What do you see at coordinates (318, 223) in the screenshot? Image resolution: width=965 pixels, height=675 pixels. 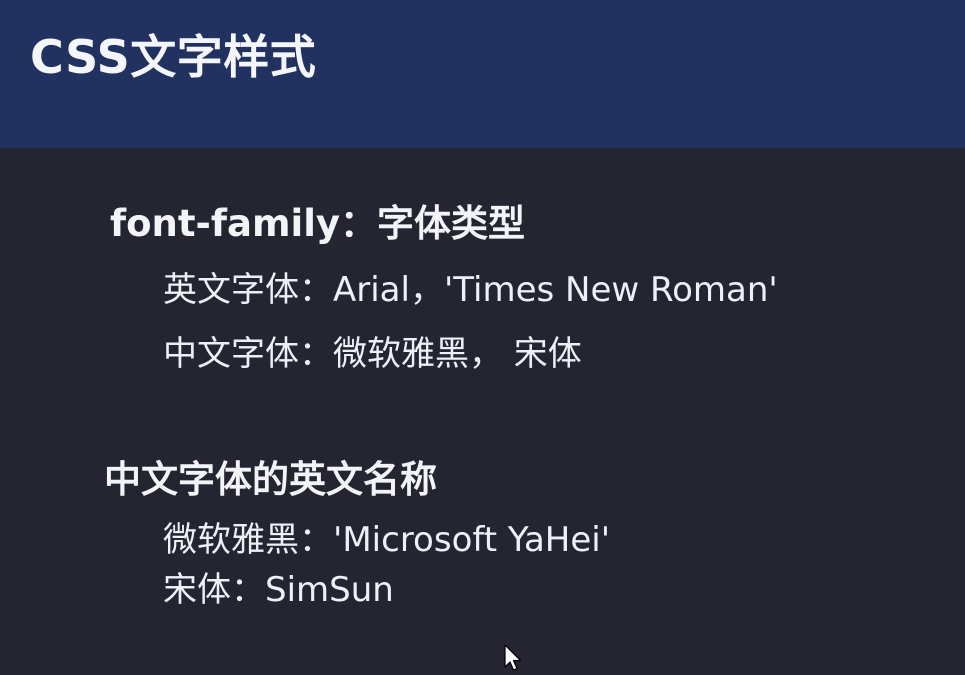 I see `font-family-heading: font-family：字体类型` at bounding box center [318, 223].